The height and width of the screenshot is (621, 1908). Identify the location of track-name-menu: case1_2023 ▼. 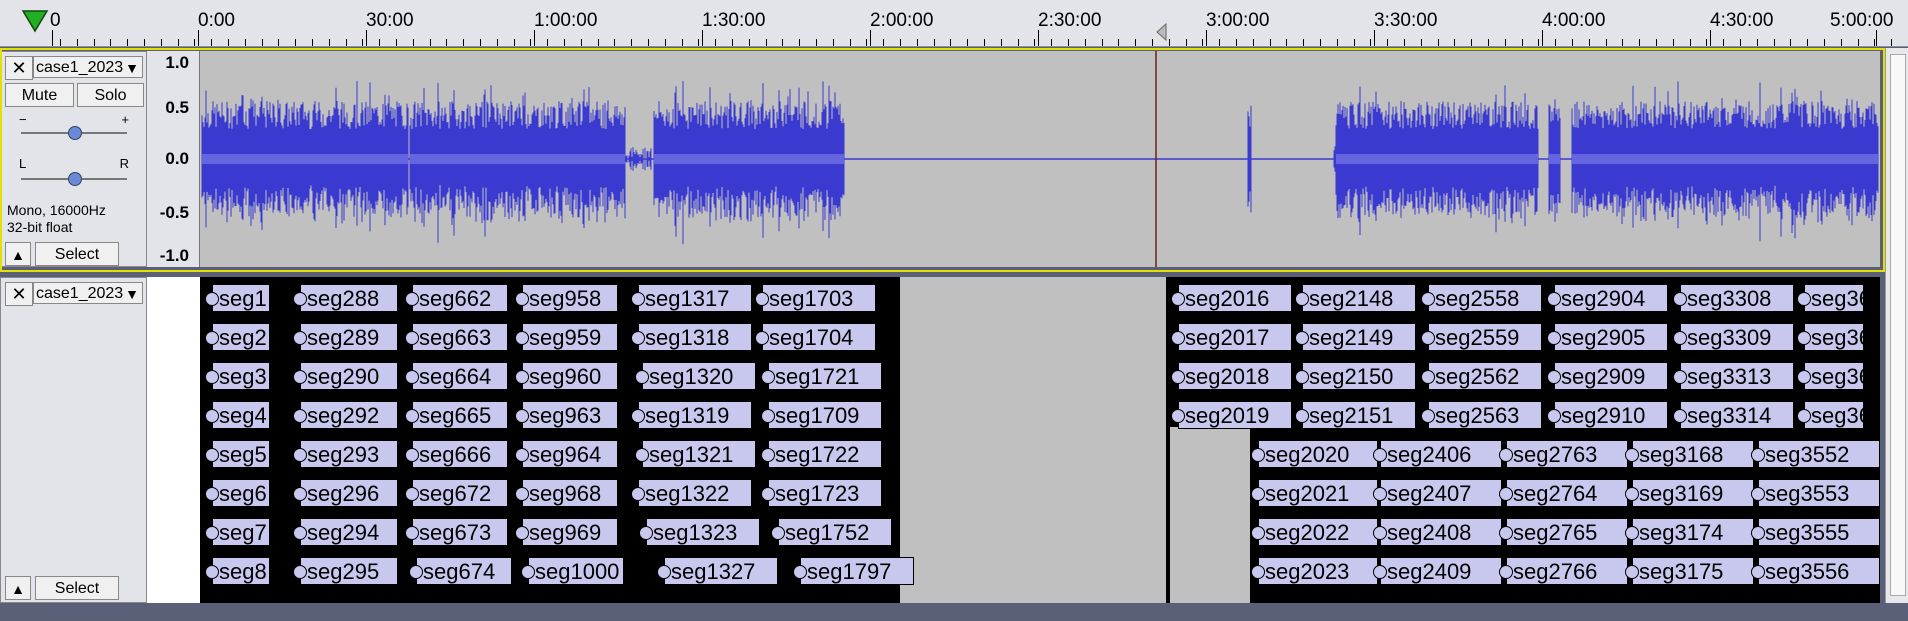
(88, 67).